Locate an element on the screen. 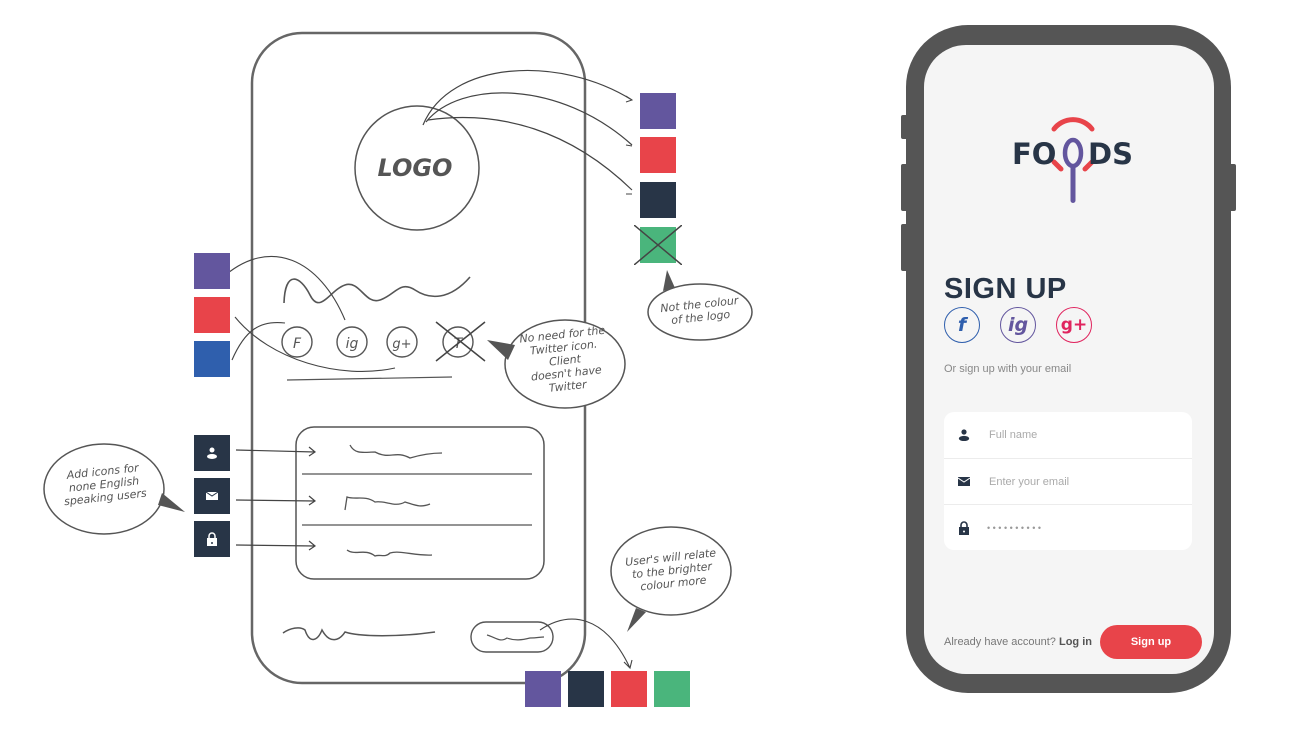 Image resolution: width=1300 pixels, height=731 pixels. email-signup-hint: Or sign up with your email is located at coordinates (1008, 369).